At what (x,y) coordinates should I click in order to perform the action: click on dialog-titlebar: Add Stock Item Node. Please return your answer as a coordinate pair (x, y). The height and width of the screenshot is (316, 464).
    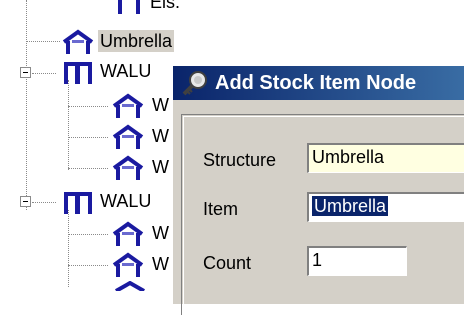
    Looking at the image, I should click on (318, 83).